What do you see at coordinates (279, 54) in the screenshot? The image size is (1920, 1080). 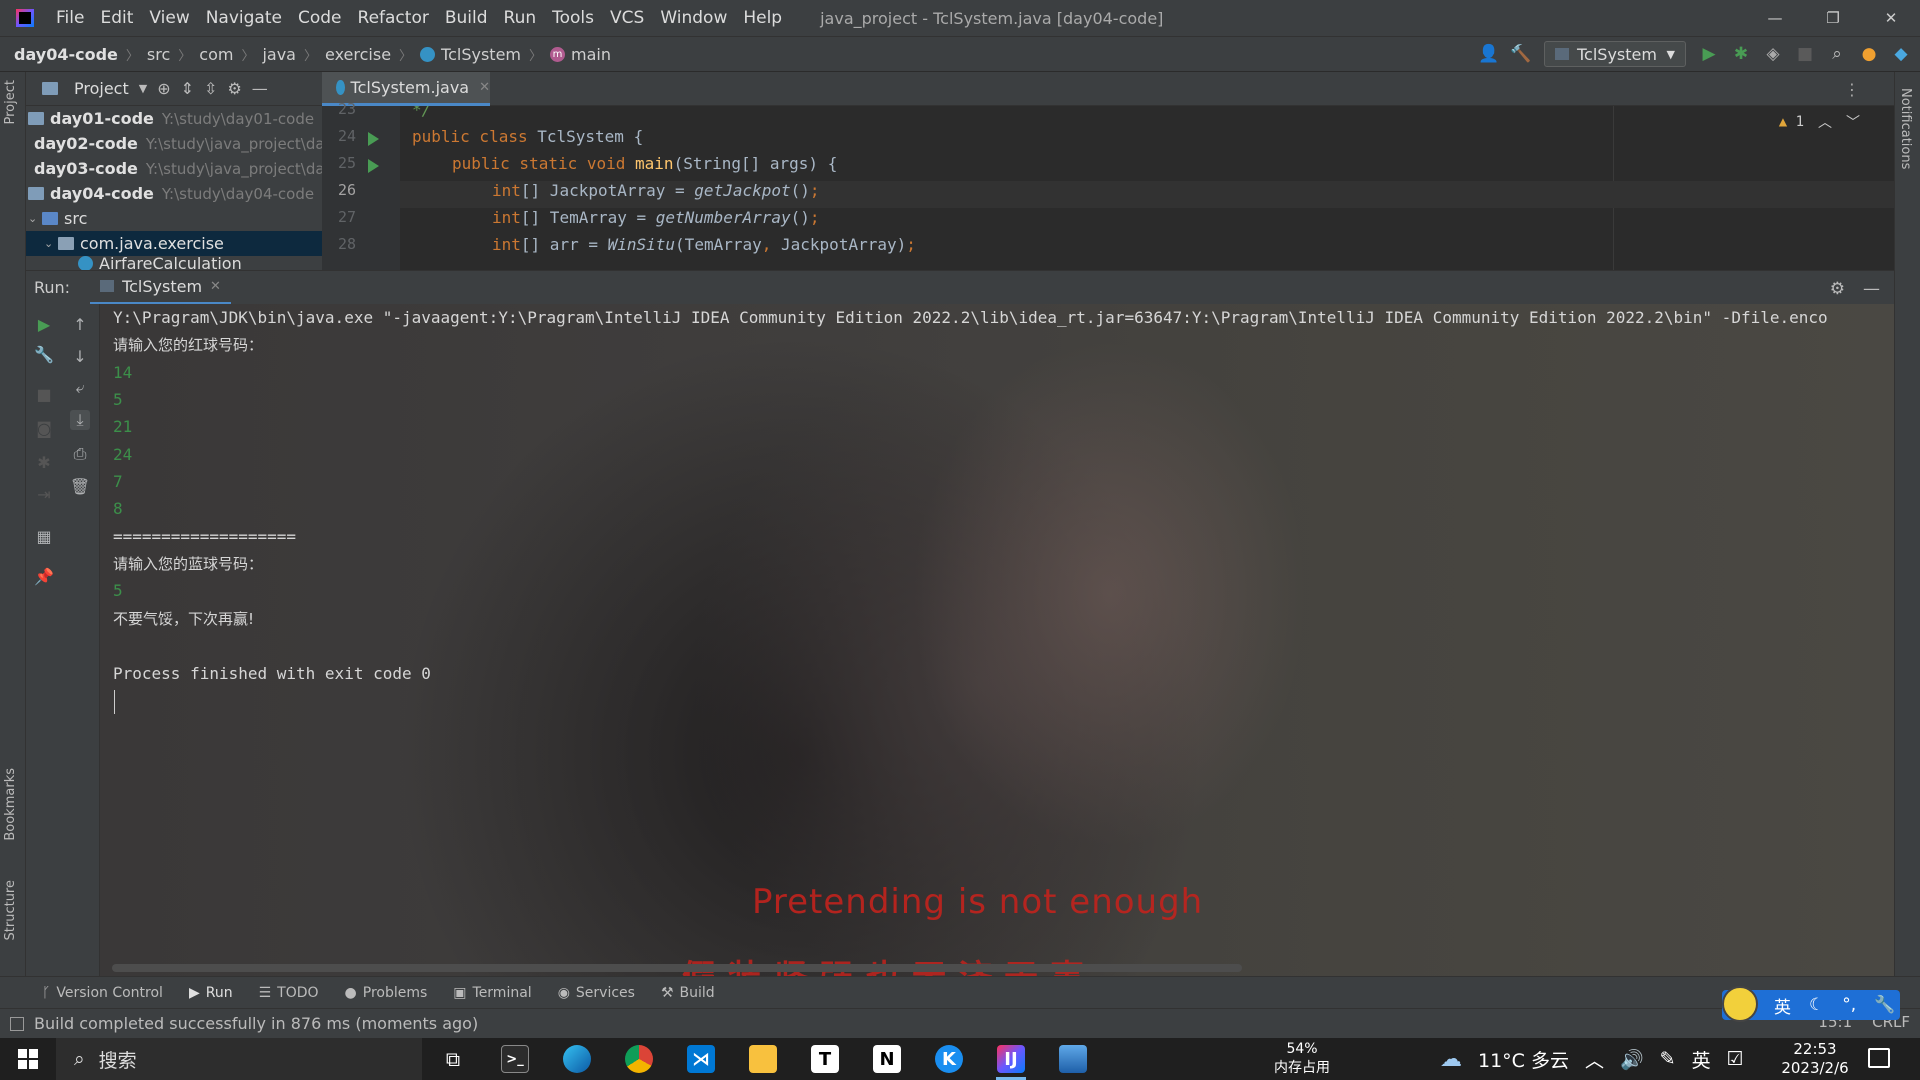 I see `breadcrumb-java: java` at bounding box center [279, 54].